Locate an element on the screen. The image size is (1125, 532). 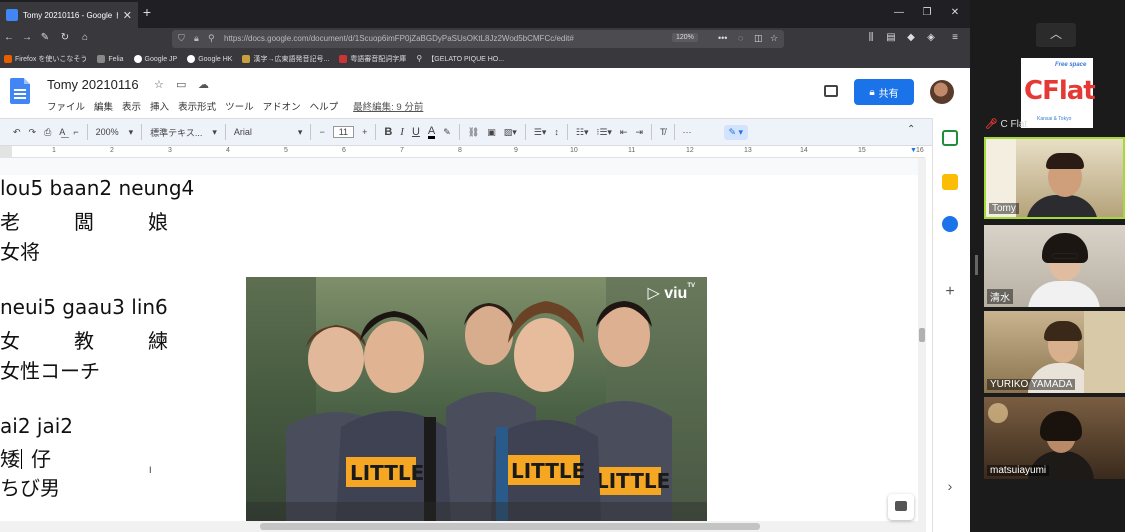
forward-icon: → is located at coordinates (27, 37).